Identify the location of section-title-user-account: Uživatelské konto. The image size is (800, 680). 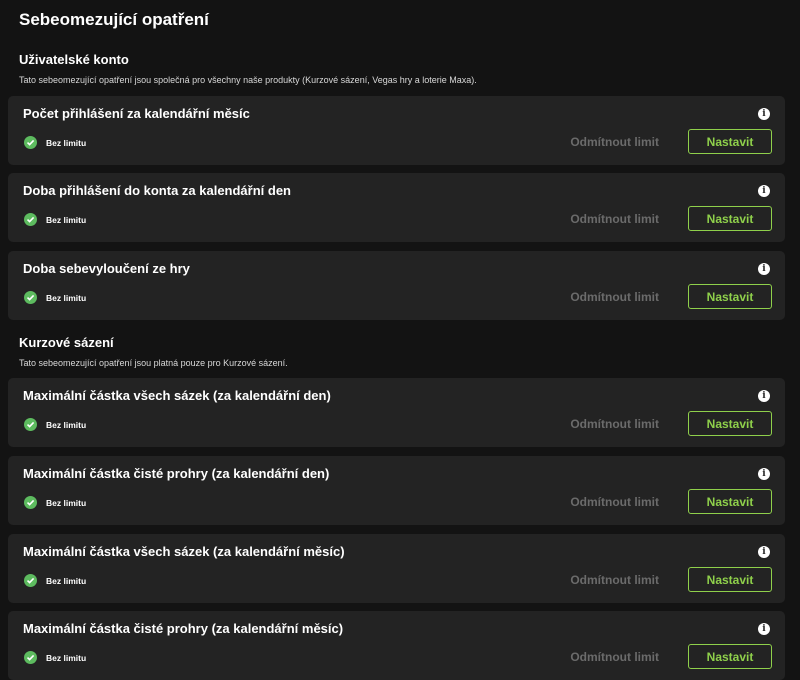
(74, 59).